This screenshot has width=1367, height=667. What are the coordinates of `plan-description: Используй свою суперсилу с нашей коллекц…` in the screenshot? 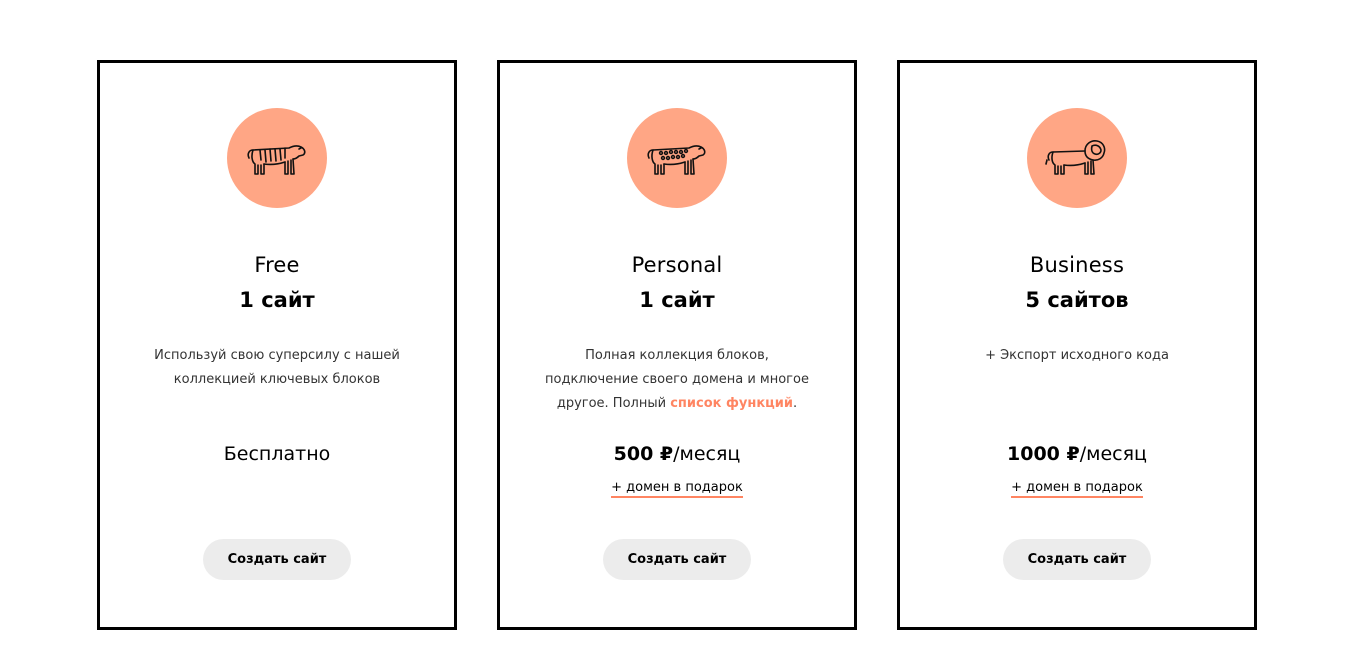 It's located at (277, 368).